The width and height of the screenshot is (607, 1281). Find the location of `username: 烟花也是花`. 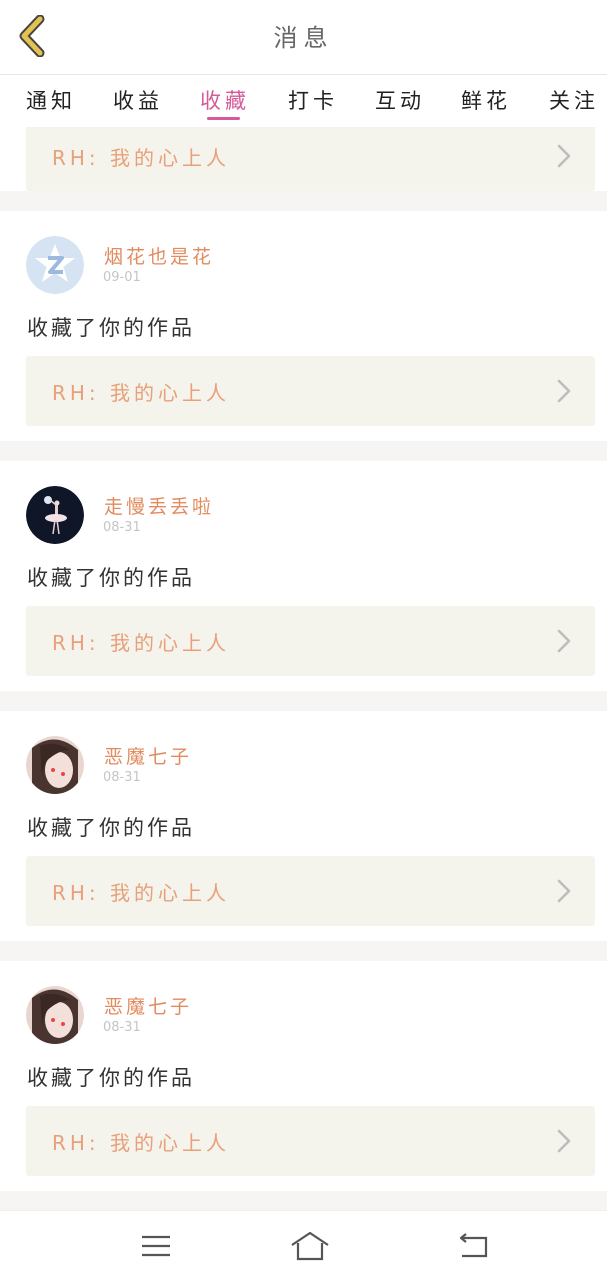

username: 烟花也是花 is located at coordinates (159, 255).